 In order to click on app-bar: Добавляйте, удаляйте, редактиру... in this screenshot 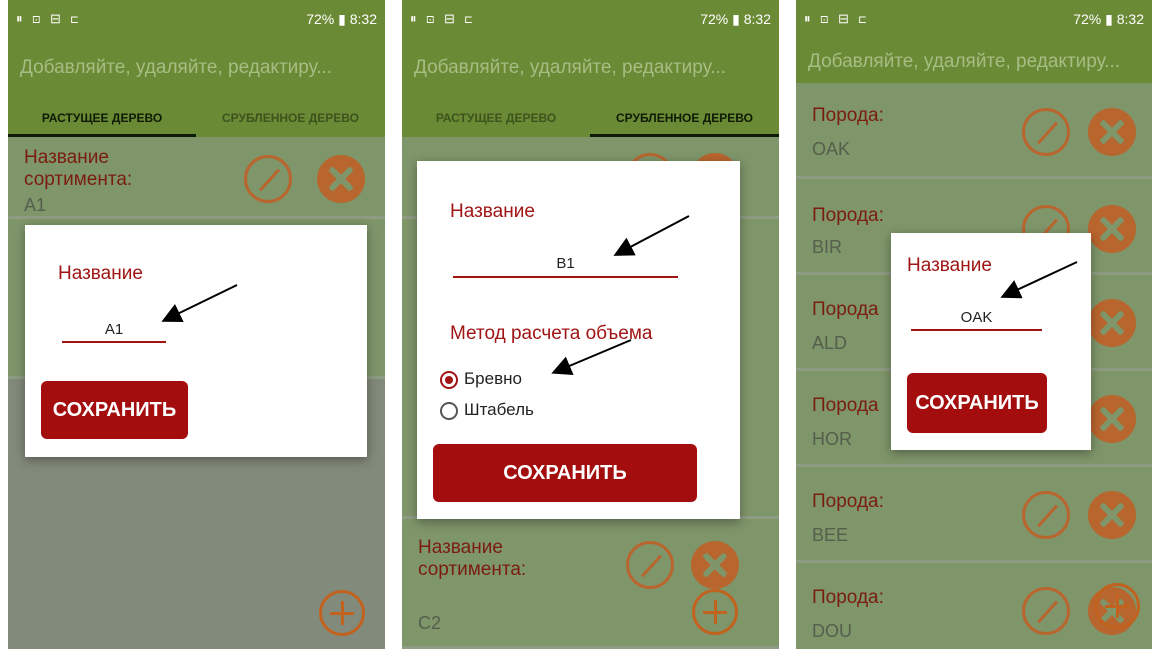, I will do `click(974, 60)`.